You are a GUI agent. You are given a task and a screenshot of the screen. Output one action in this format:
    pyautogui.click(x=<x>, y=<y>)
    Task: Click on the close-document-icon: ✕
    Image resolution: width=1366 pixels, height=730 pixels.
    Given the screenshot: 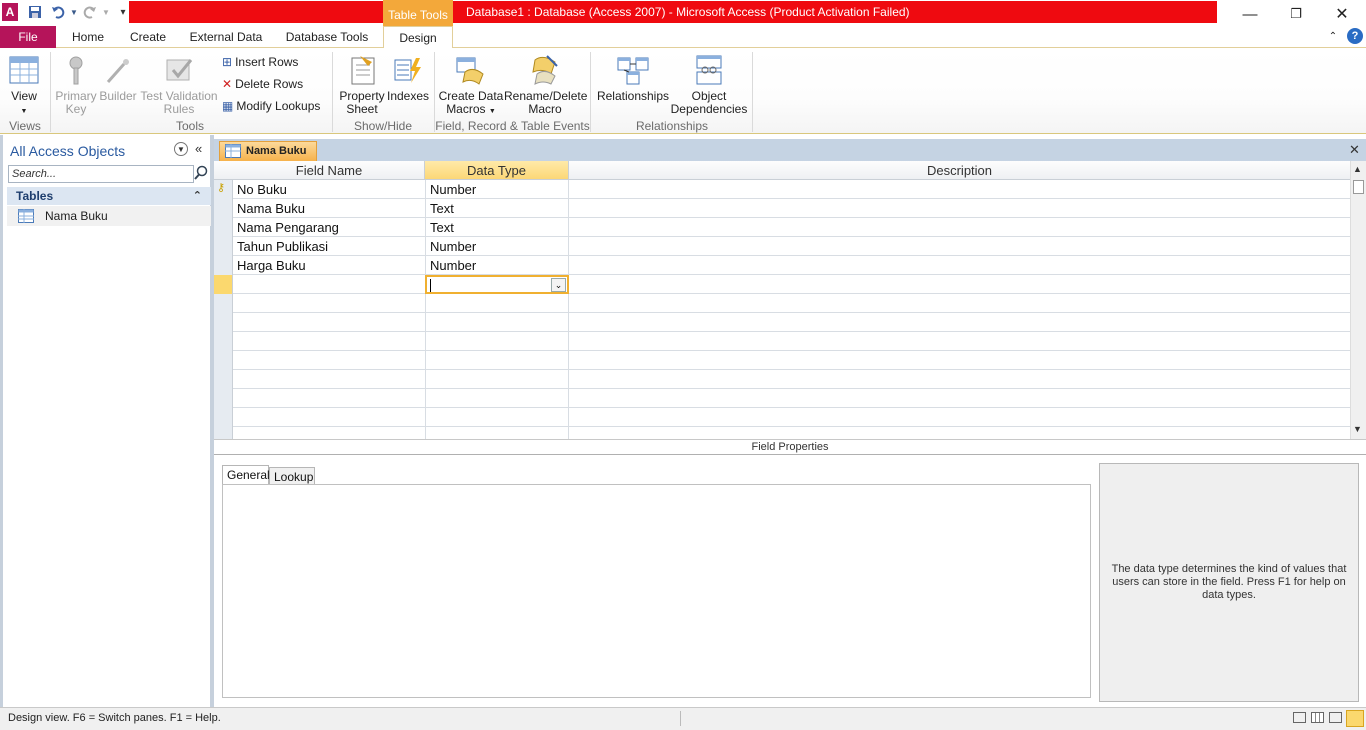 What is the action you would take?
    pyautogui.click(x=1354, y=150)
    